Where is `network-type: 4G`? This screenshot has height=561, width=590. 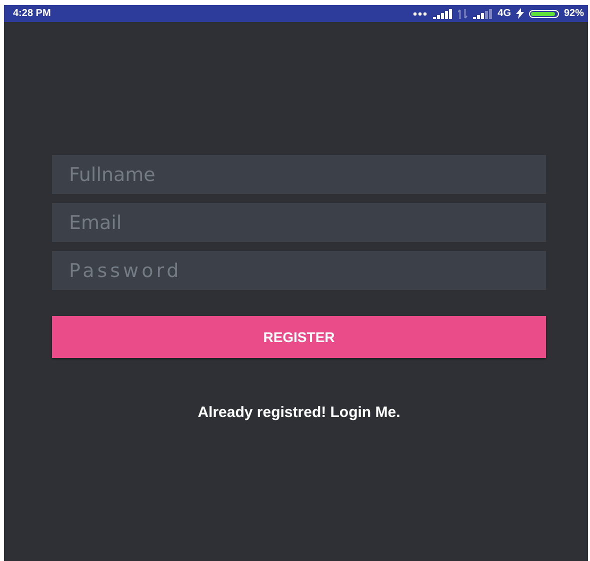 network-type: 4G is located at coordinates (504, 13).